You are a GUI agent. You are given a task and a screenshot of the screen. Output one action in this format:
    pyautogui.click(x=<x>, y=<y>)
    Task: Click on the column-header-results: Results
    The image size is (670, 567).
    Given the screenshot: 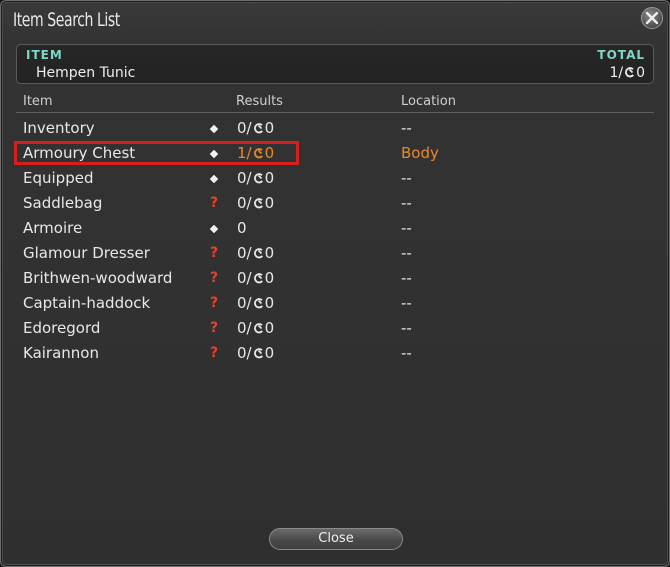 What is the action you would take?
    pyautogui.click(x=259, y=101)
    